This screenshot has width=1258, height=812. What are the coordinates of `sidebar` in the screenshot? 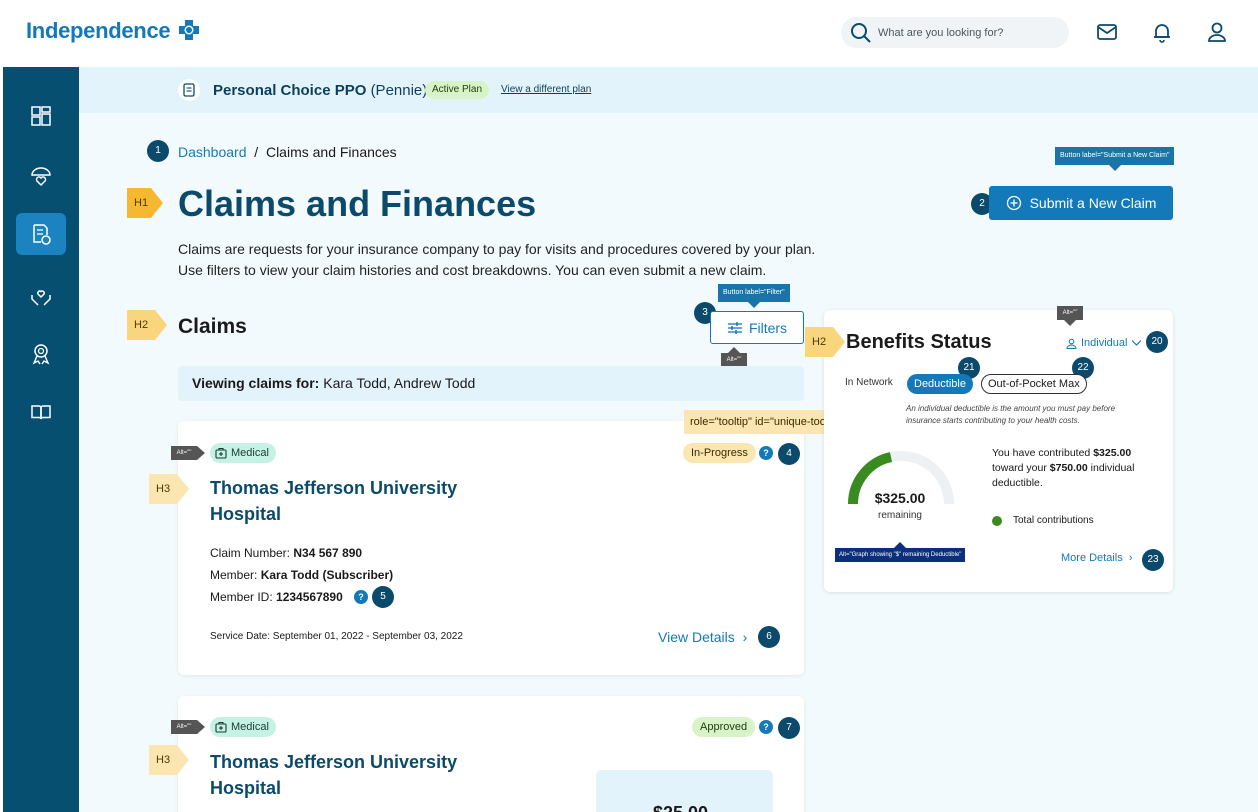 It's located at (41, 439).